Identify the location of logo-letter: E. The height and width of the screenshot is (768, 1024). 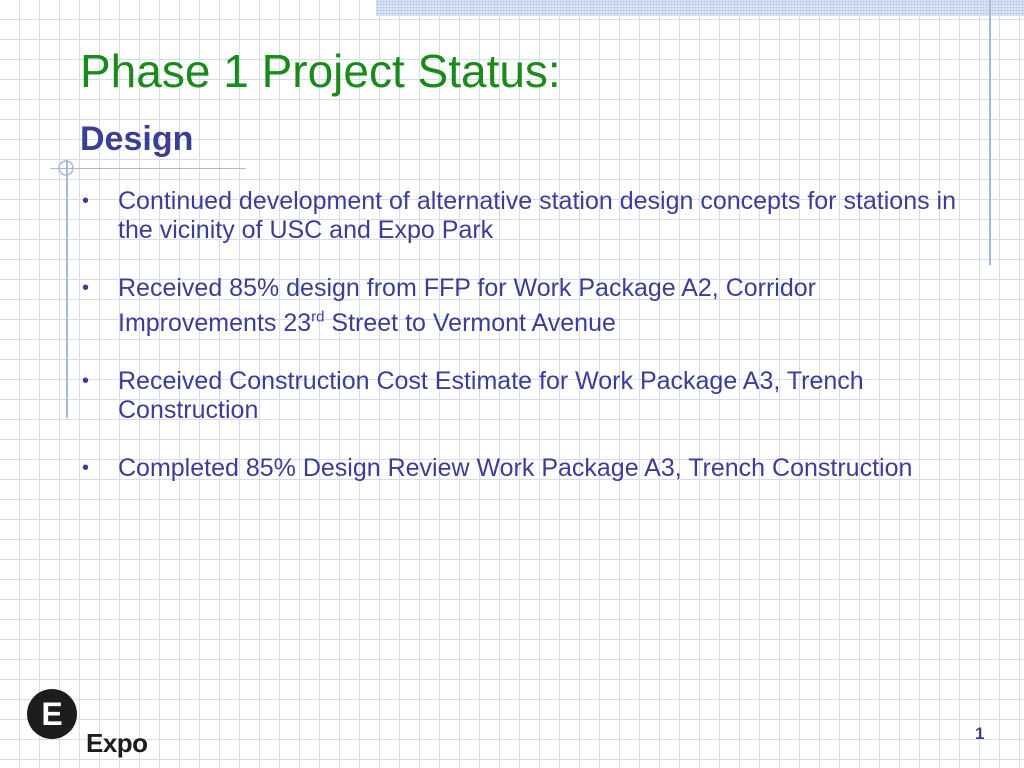
(51, 714).